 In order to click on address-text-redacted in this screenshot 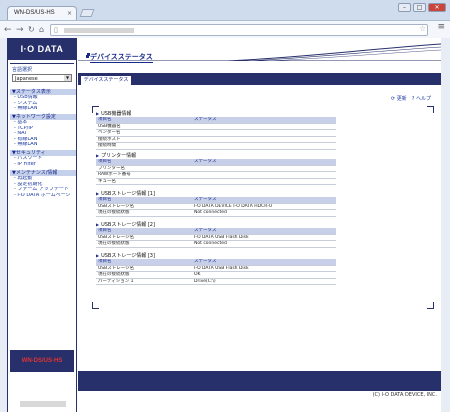, I will do `click(99, 30)`.